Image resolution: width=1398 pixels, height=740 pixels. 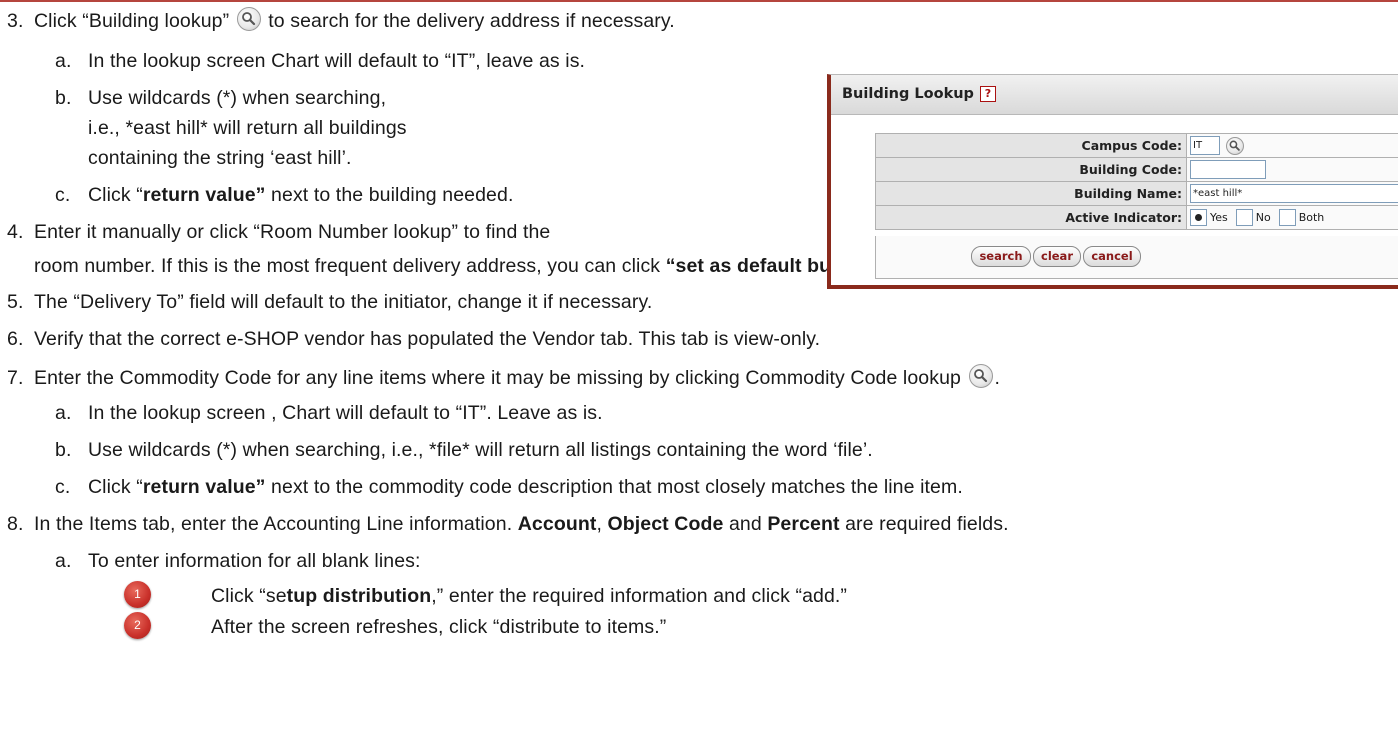 What do you see at coordinates (1234, 145) in the screenshot?
I see `campus-lookup-icon` at bounding box center [1234, 145].